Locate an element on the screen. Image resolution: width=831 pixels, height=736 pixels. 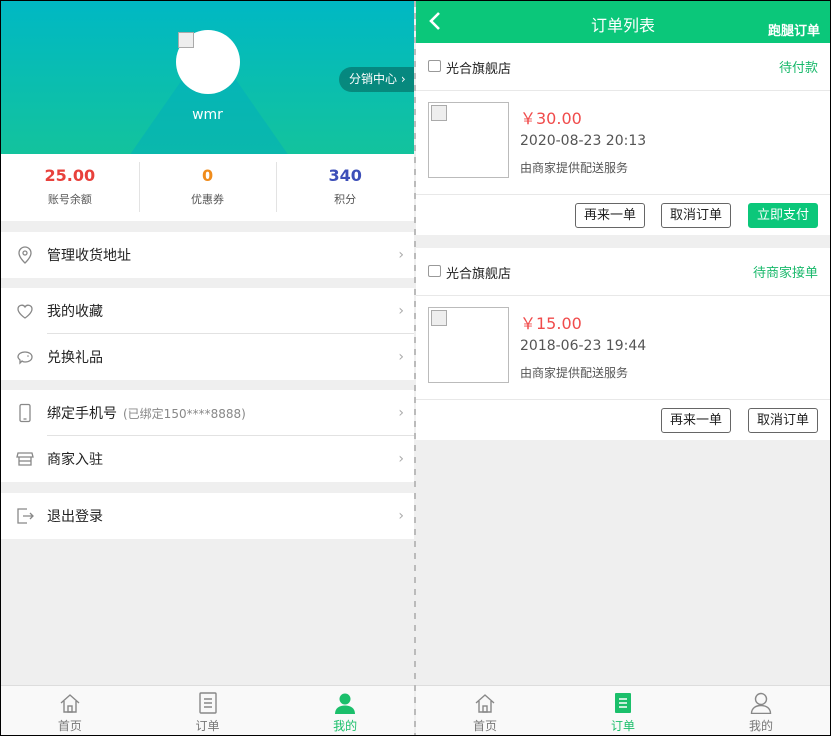
menu-group-logout: 退出登录 › is located at coordinates (207, 516).